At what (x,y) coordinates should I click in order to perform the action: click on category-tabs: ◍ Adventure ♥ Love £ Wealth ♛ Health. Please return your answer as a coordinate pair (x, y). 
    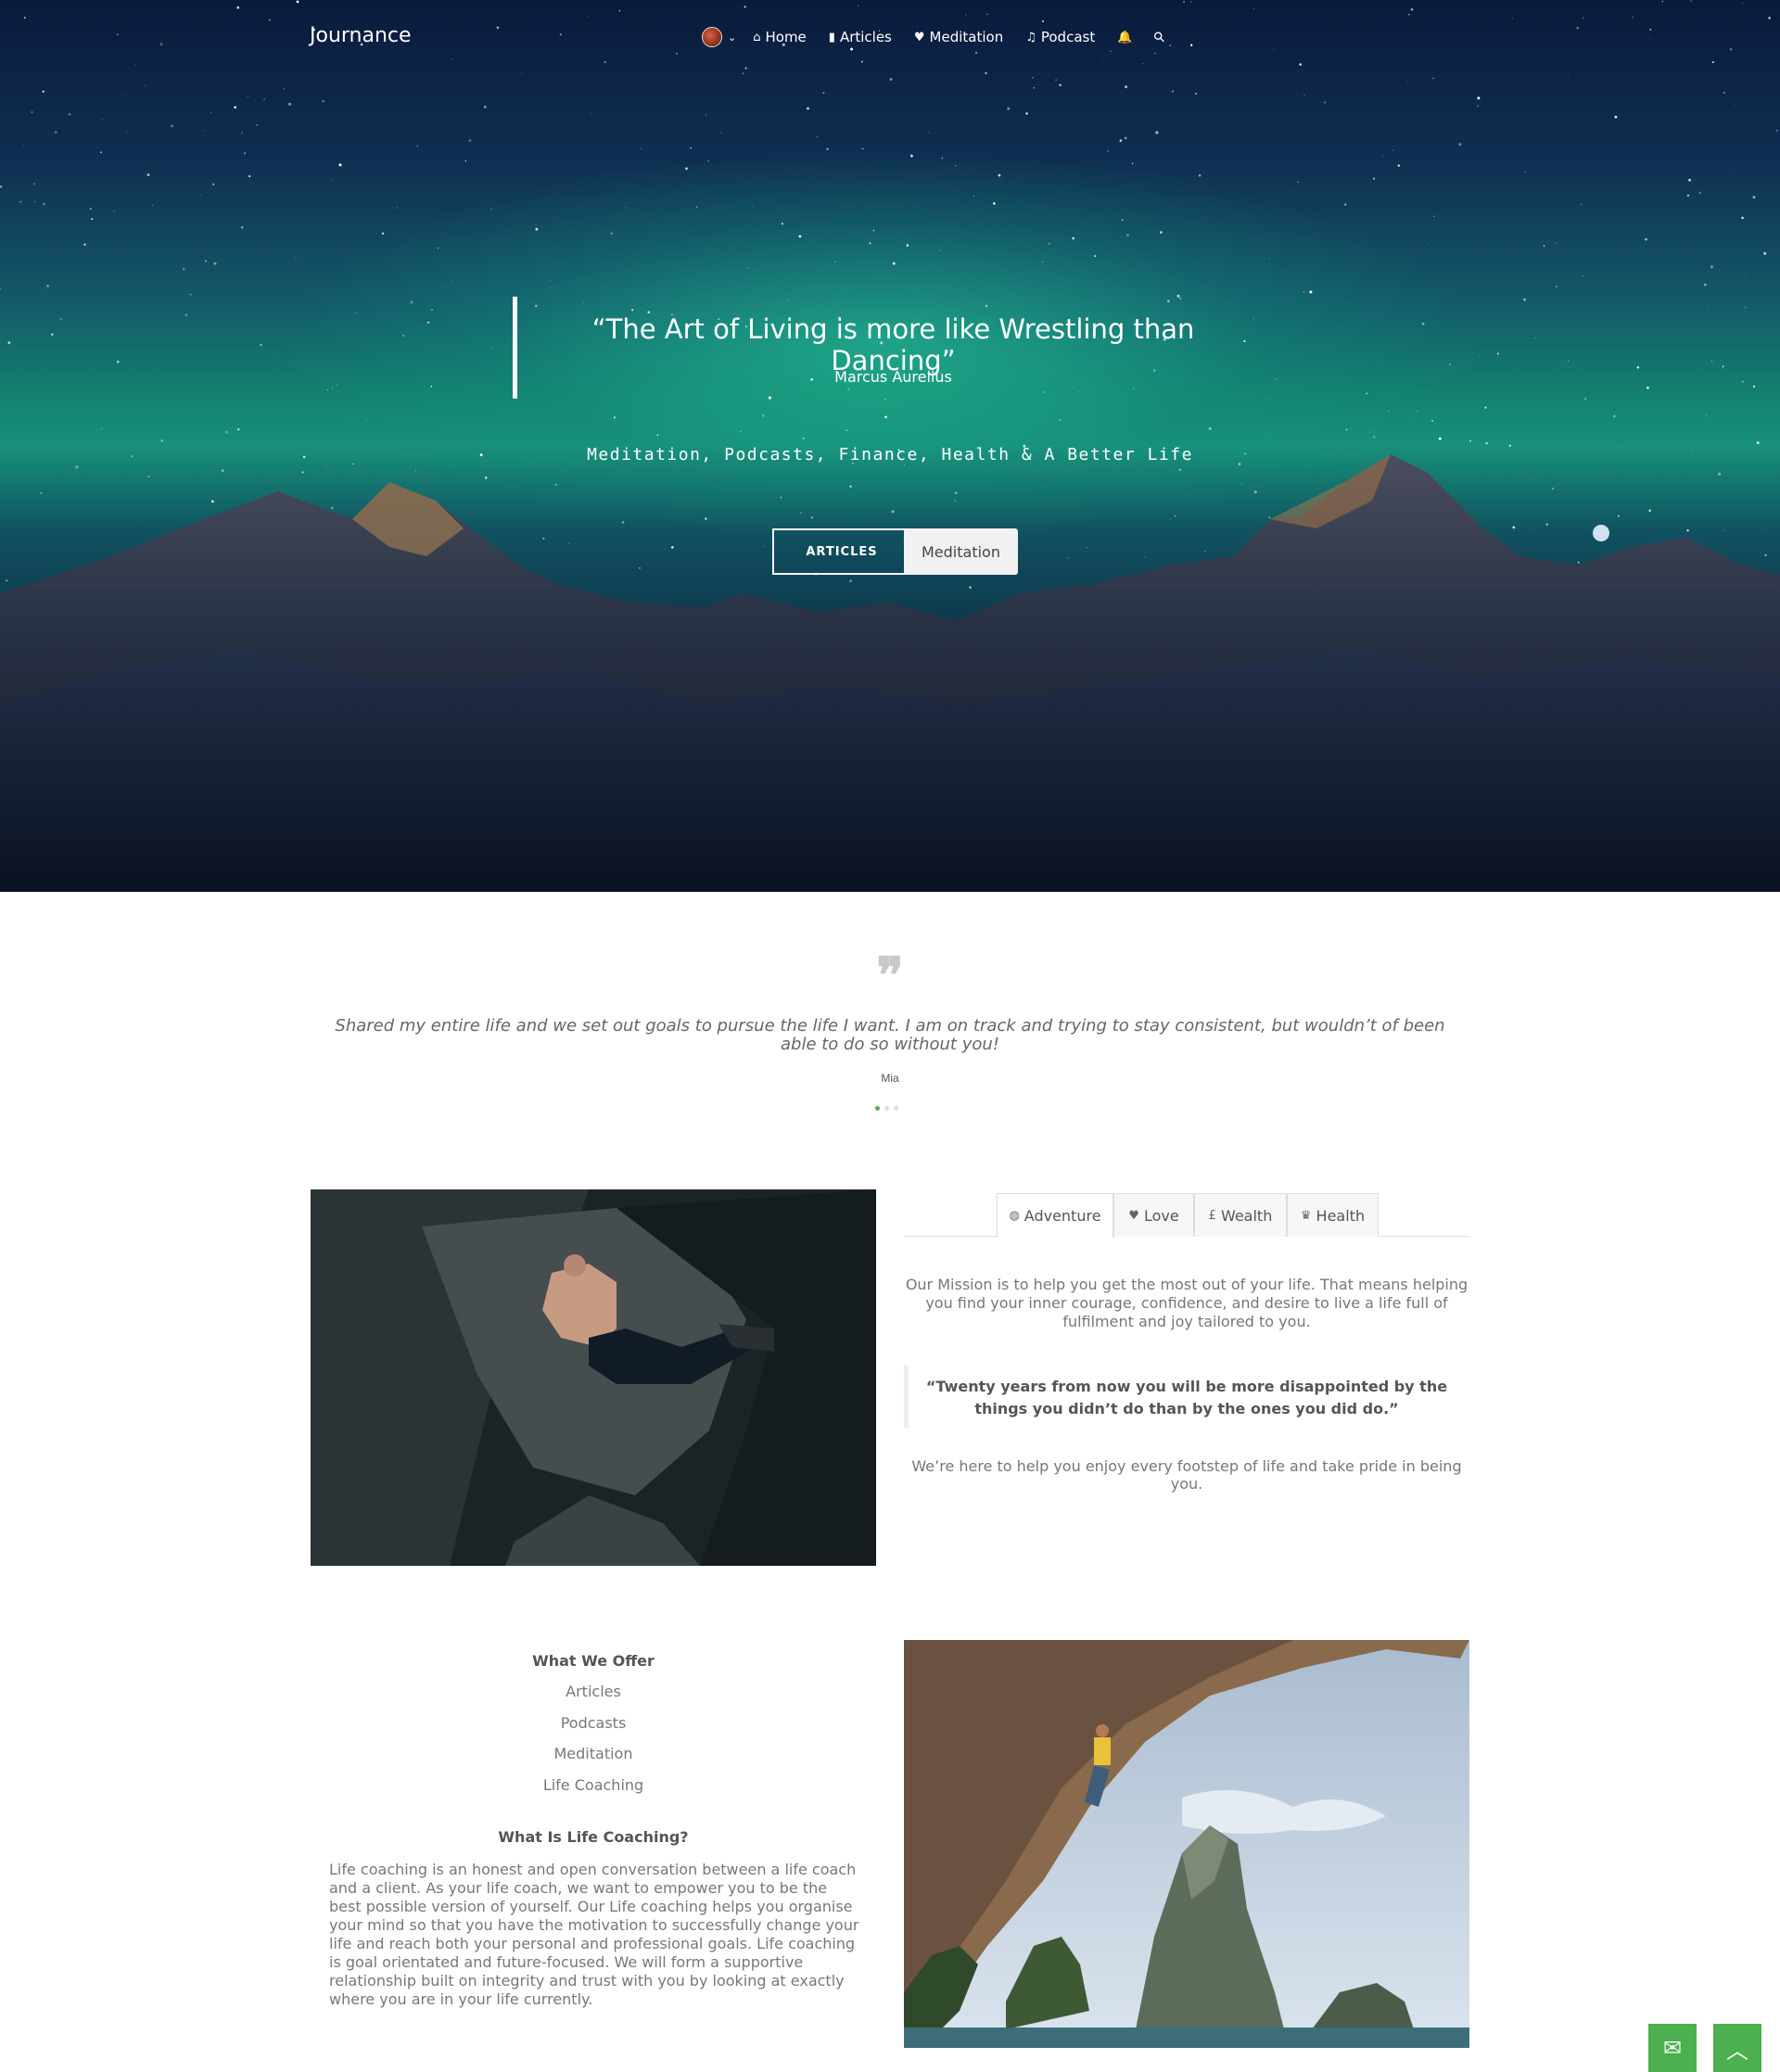
    Looking at the image, I should click on (1186, 1216).